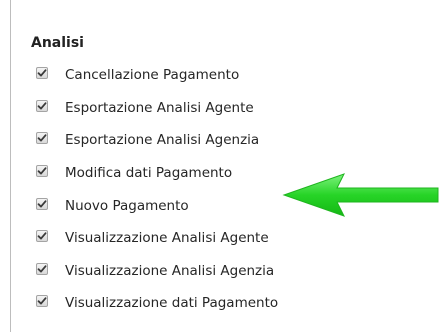  I want to click on permission-item-visualizzazione-analisi-agenzia: Visualizzazione Analisi Agenzia, so click(157, 271).